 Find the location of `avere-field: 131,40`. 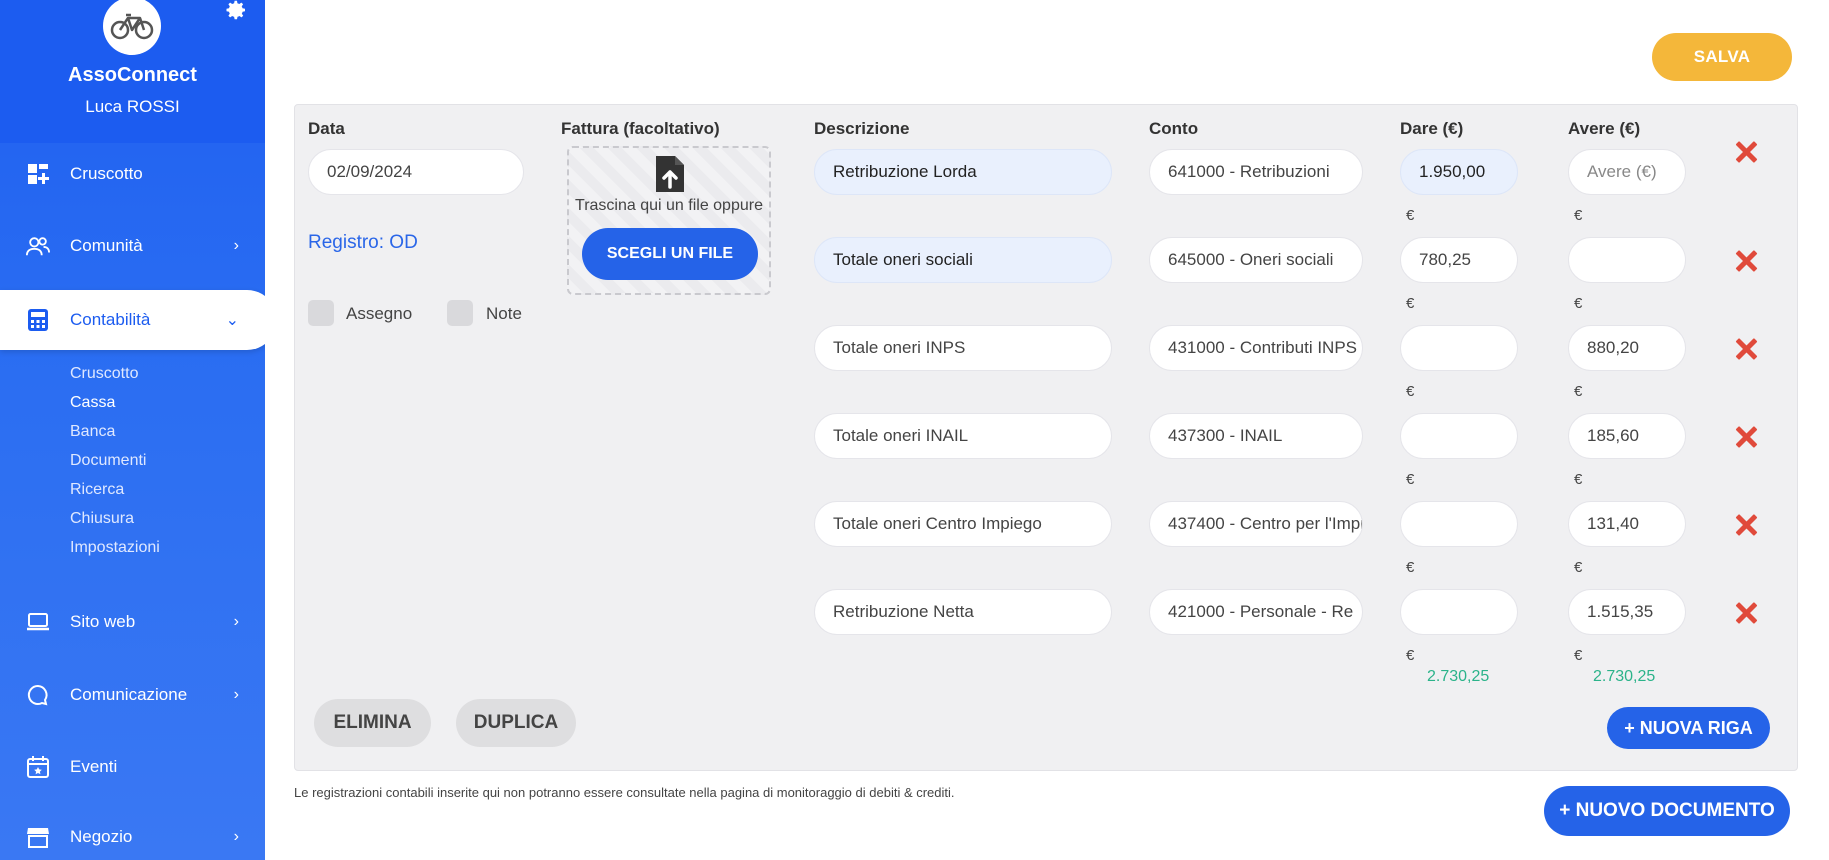

avere-field: 131,40 is located at coordinates (1627, 524).